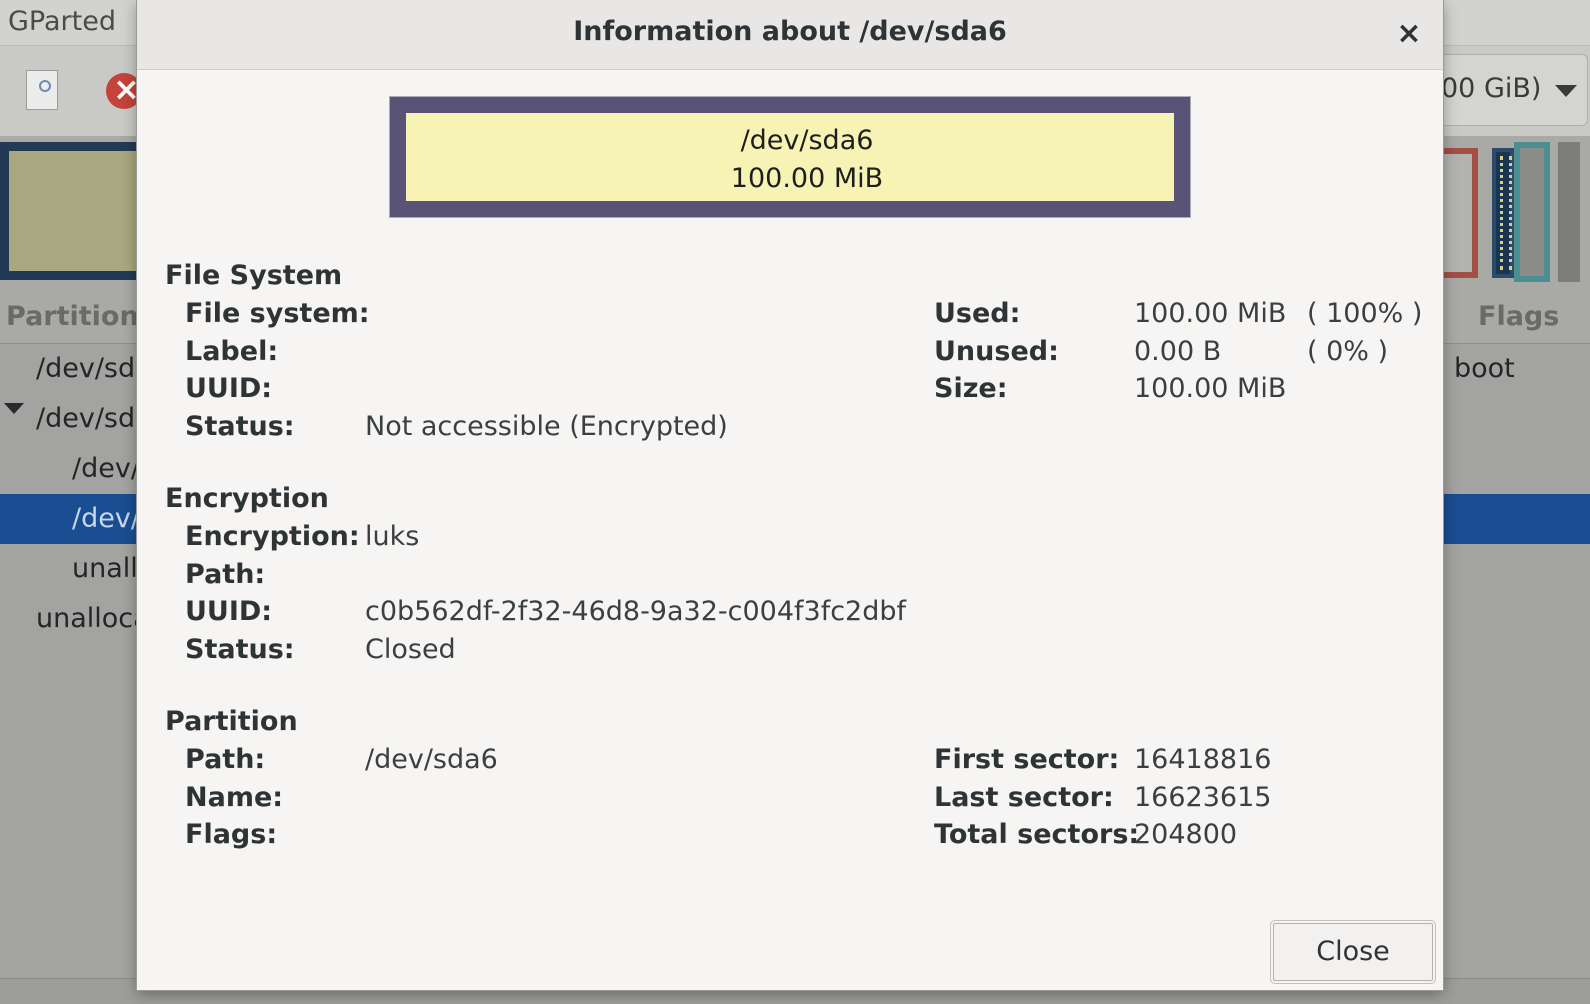 This screenshot has height=1004, width=1590. I want to click on close-button: Close, so click(1353, 952).